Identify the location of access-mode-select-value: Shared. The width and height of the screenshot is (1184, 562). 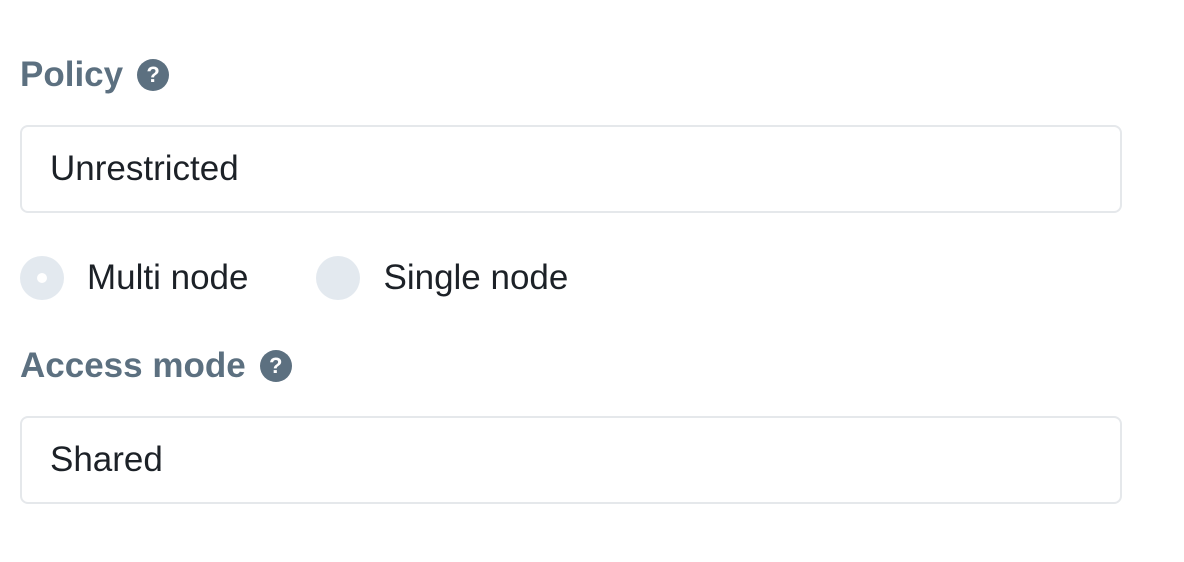
(106, 459).